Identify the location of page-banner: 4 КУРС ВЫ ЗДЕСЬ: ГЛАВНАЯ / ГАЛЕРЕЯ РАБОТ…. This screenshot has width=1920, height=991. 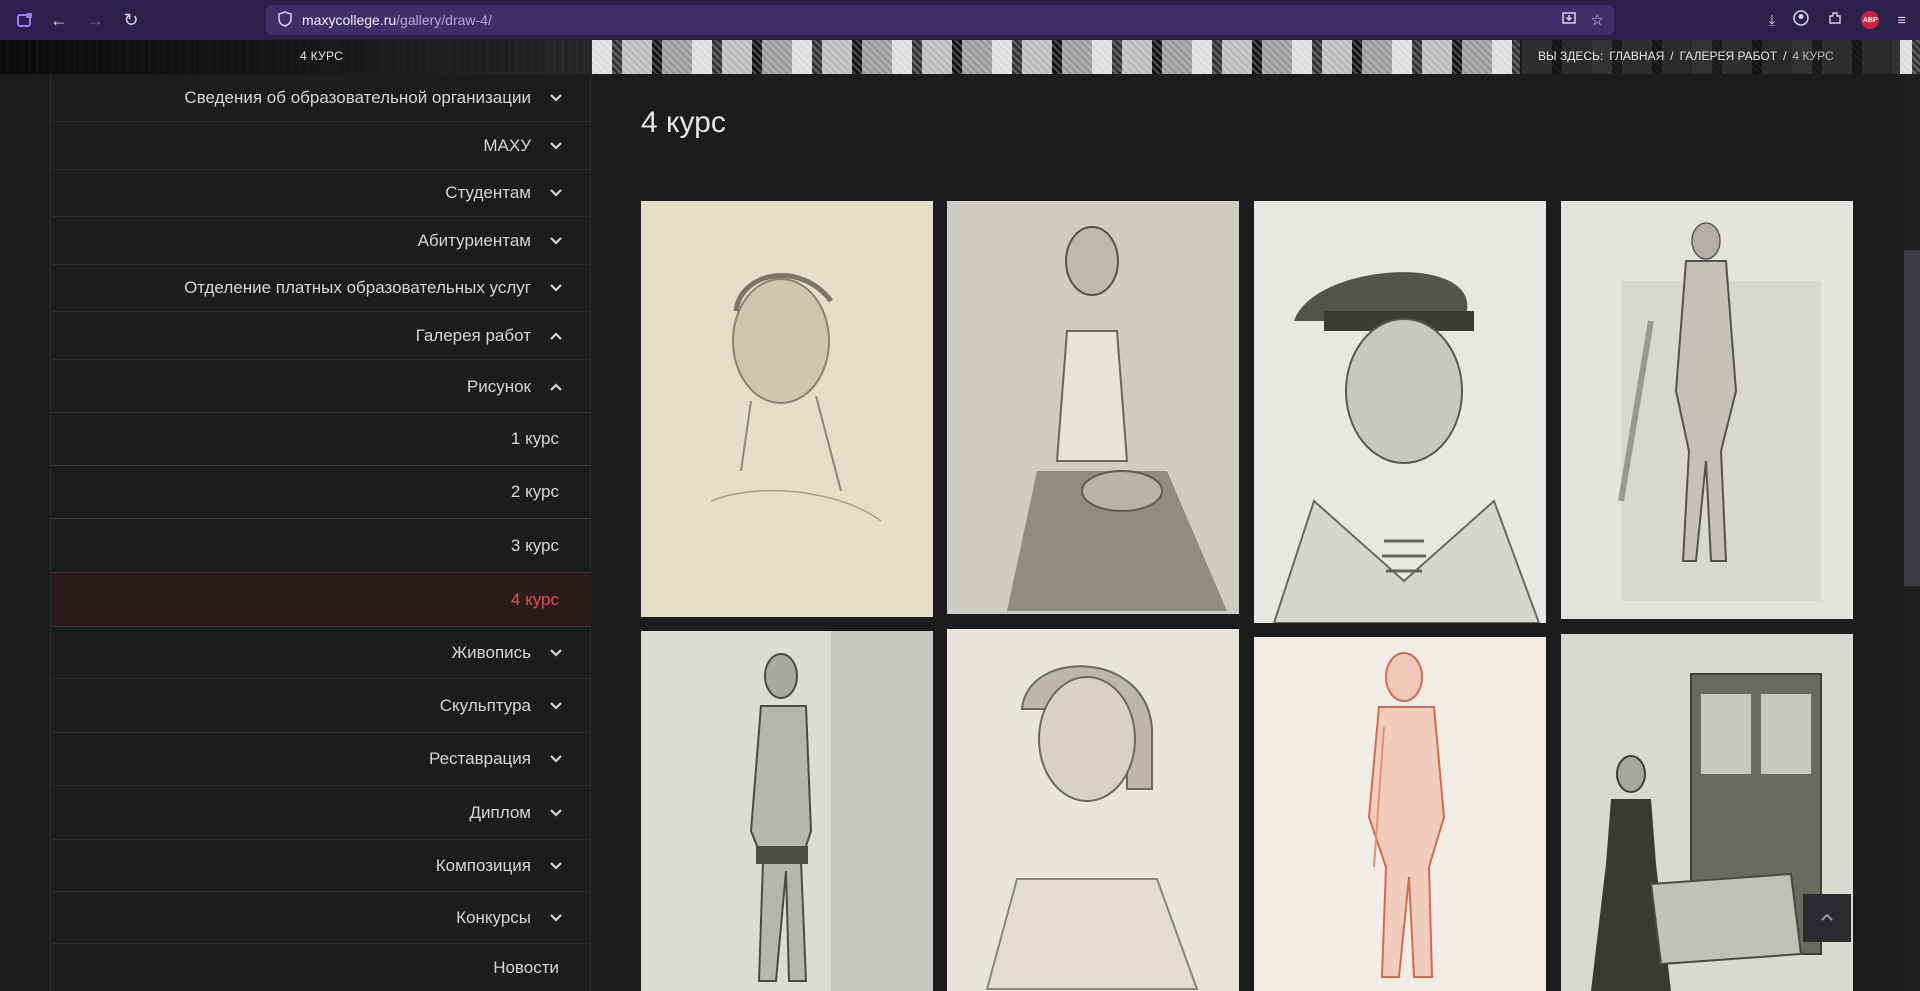
(960, 57).